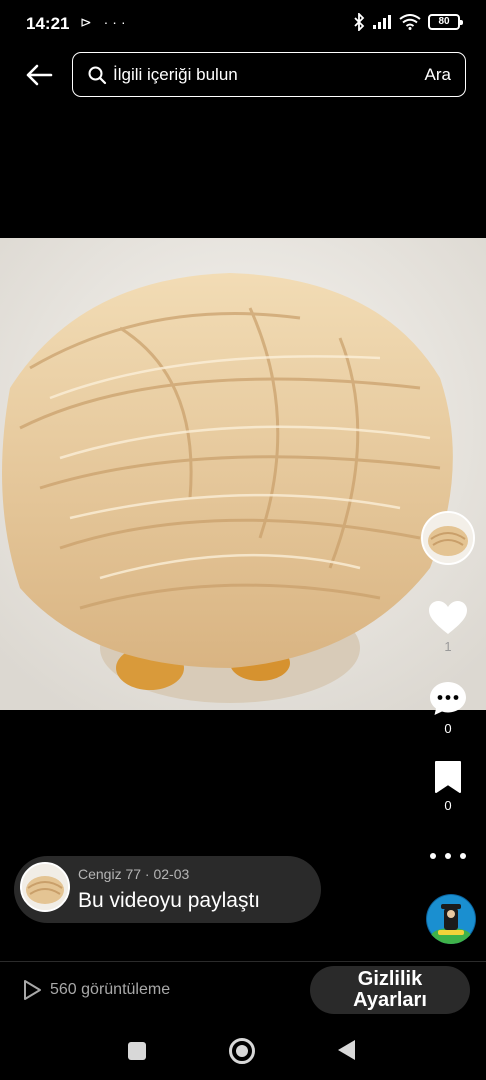 Image resolution: width=486 pixels, height=1080 pixels. I want to click on recent-apps-icon, so click(137, 1051).